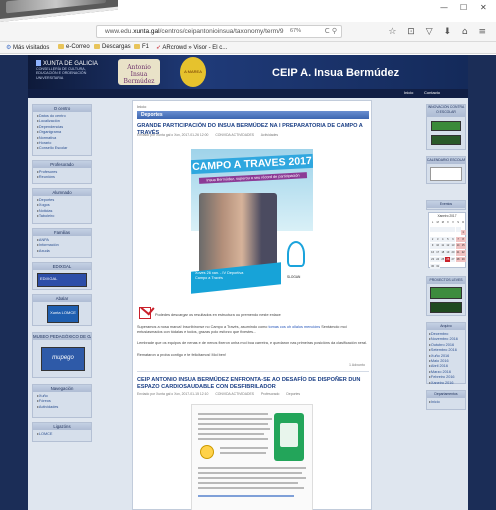  I want to click on desfibrilador-document-image, so click(252, 457).